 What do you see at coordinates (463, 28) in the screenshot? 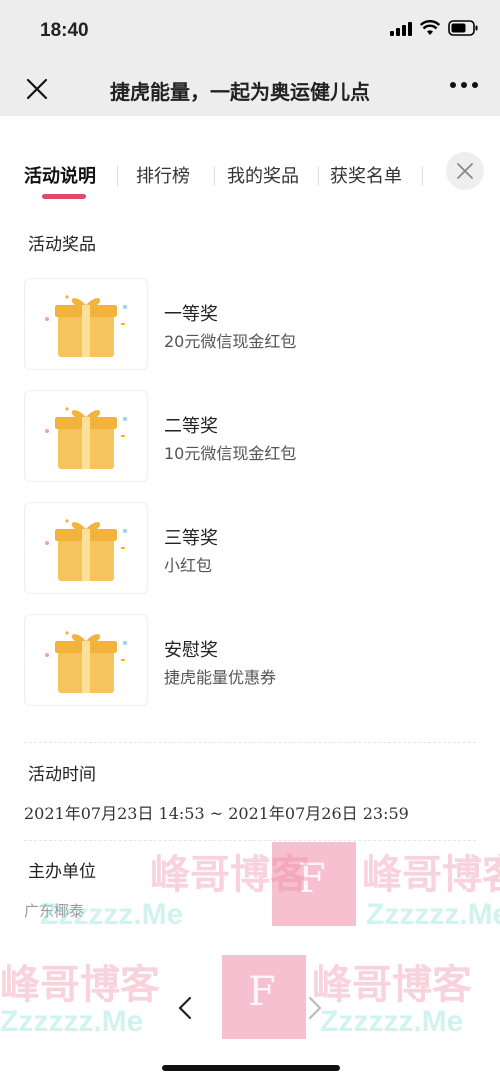
I see `battery-icon` at bounding box center [463, 28].